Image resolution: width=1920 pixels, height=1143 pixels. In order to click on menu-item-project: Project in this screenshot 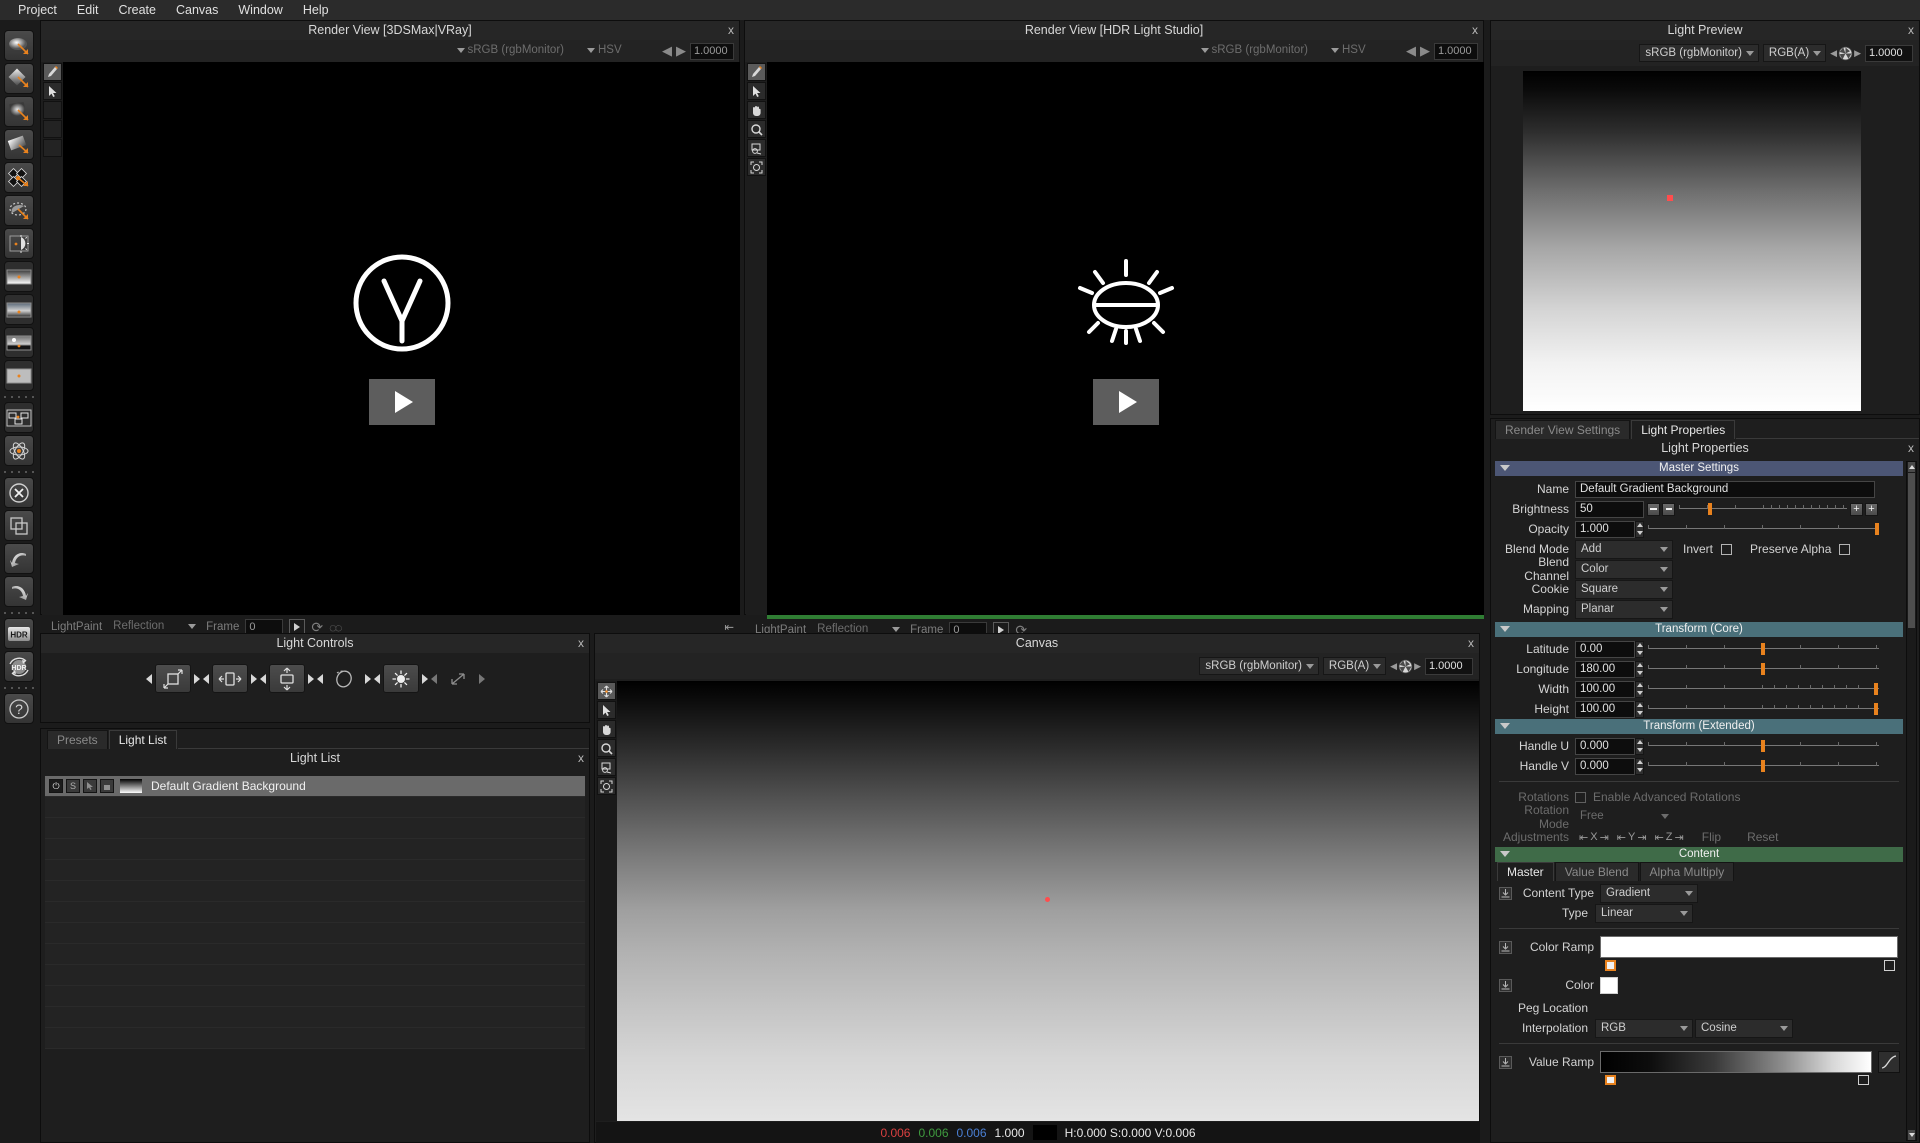, I will do `click(37, 10)`.